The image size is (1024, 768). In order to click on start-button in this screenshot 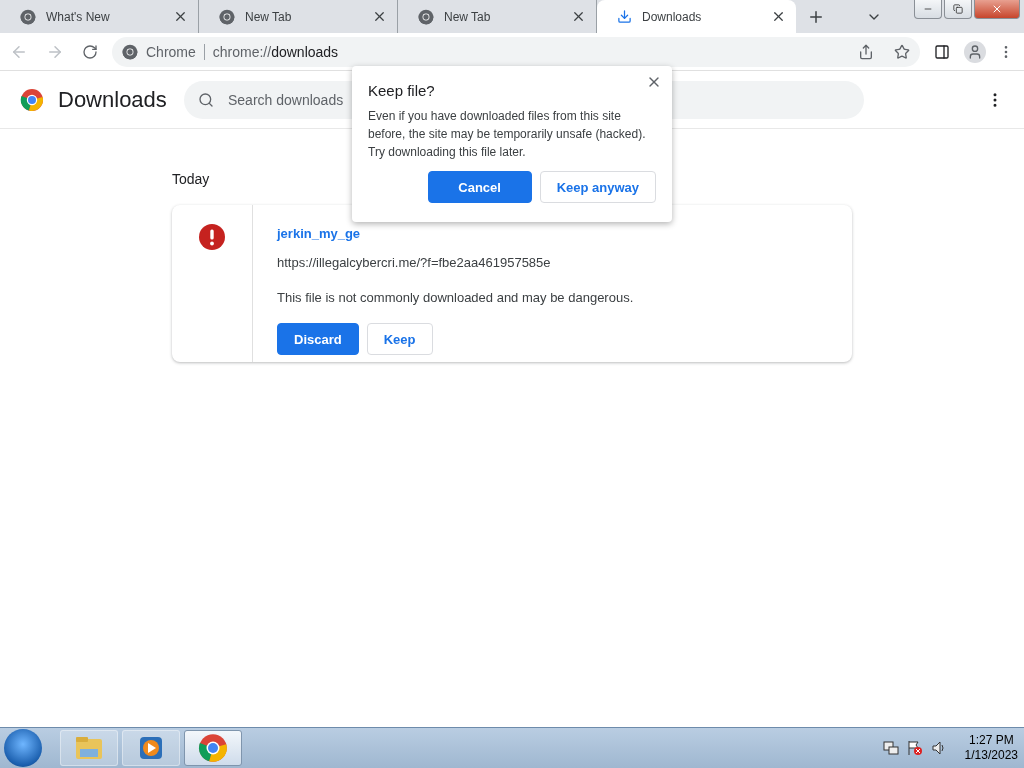, I will do `click(23, 748)`.